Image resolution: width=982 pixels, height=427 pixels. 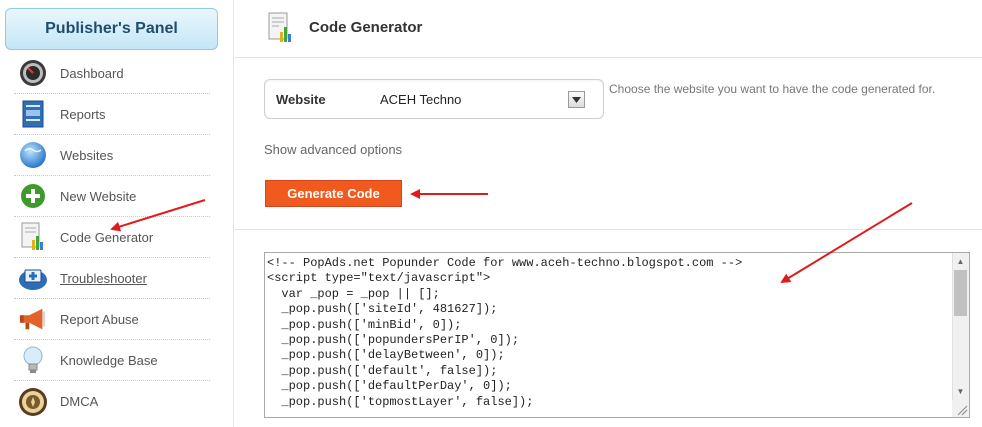 I want to click on code-line: _pop.push(['popundersPerIP', 0]);, so click(x=393, y=340).